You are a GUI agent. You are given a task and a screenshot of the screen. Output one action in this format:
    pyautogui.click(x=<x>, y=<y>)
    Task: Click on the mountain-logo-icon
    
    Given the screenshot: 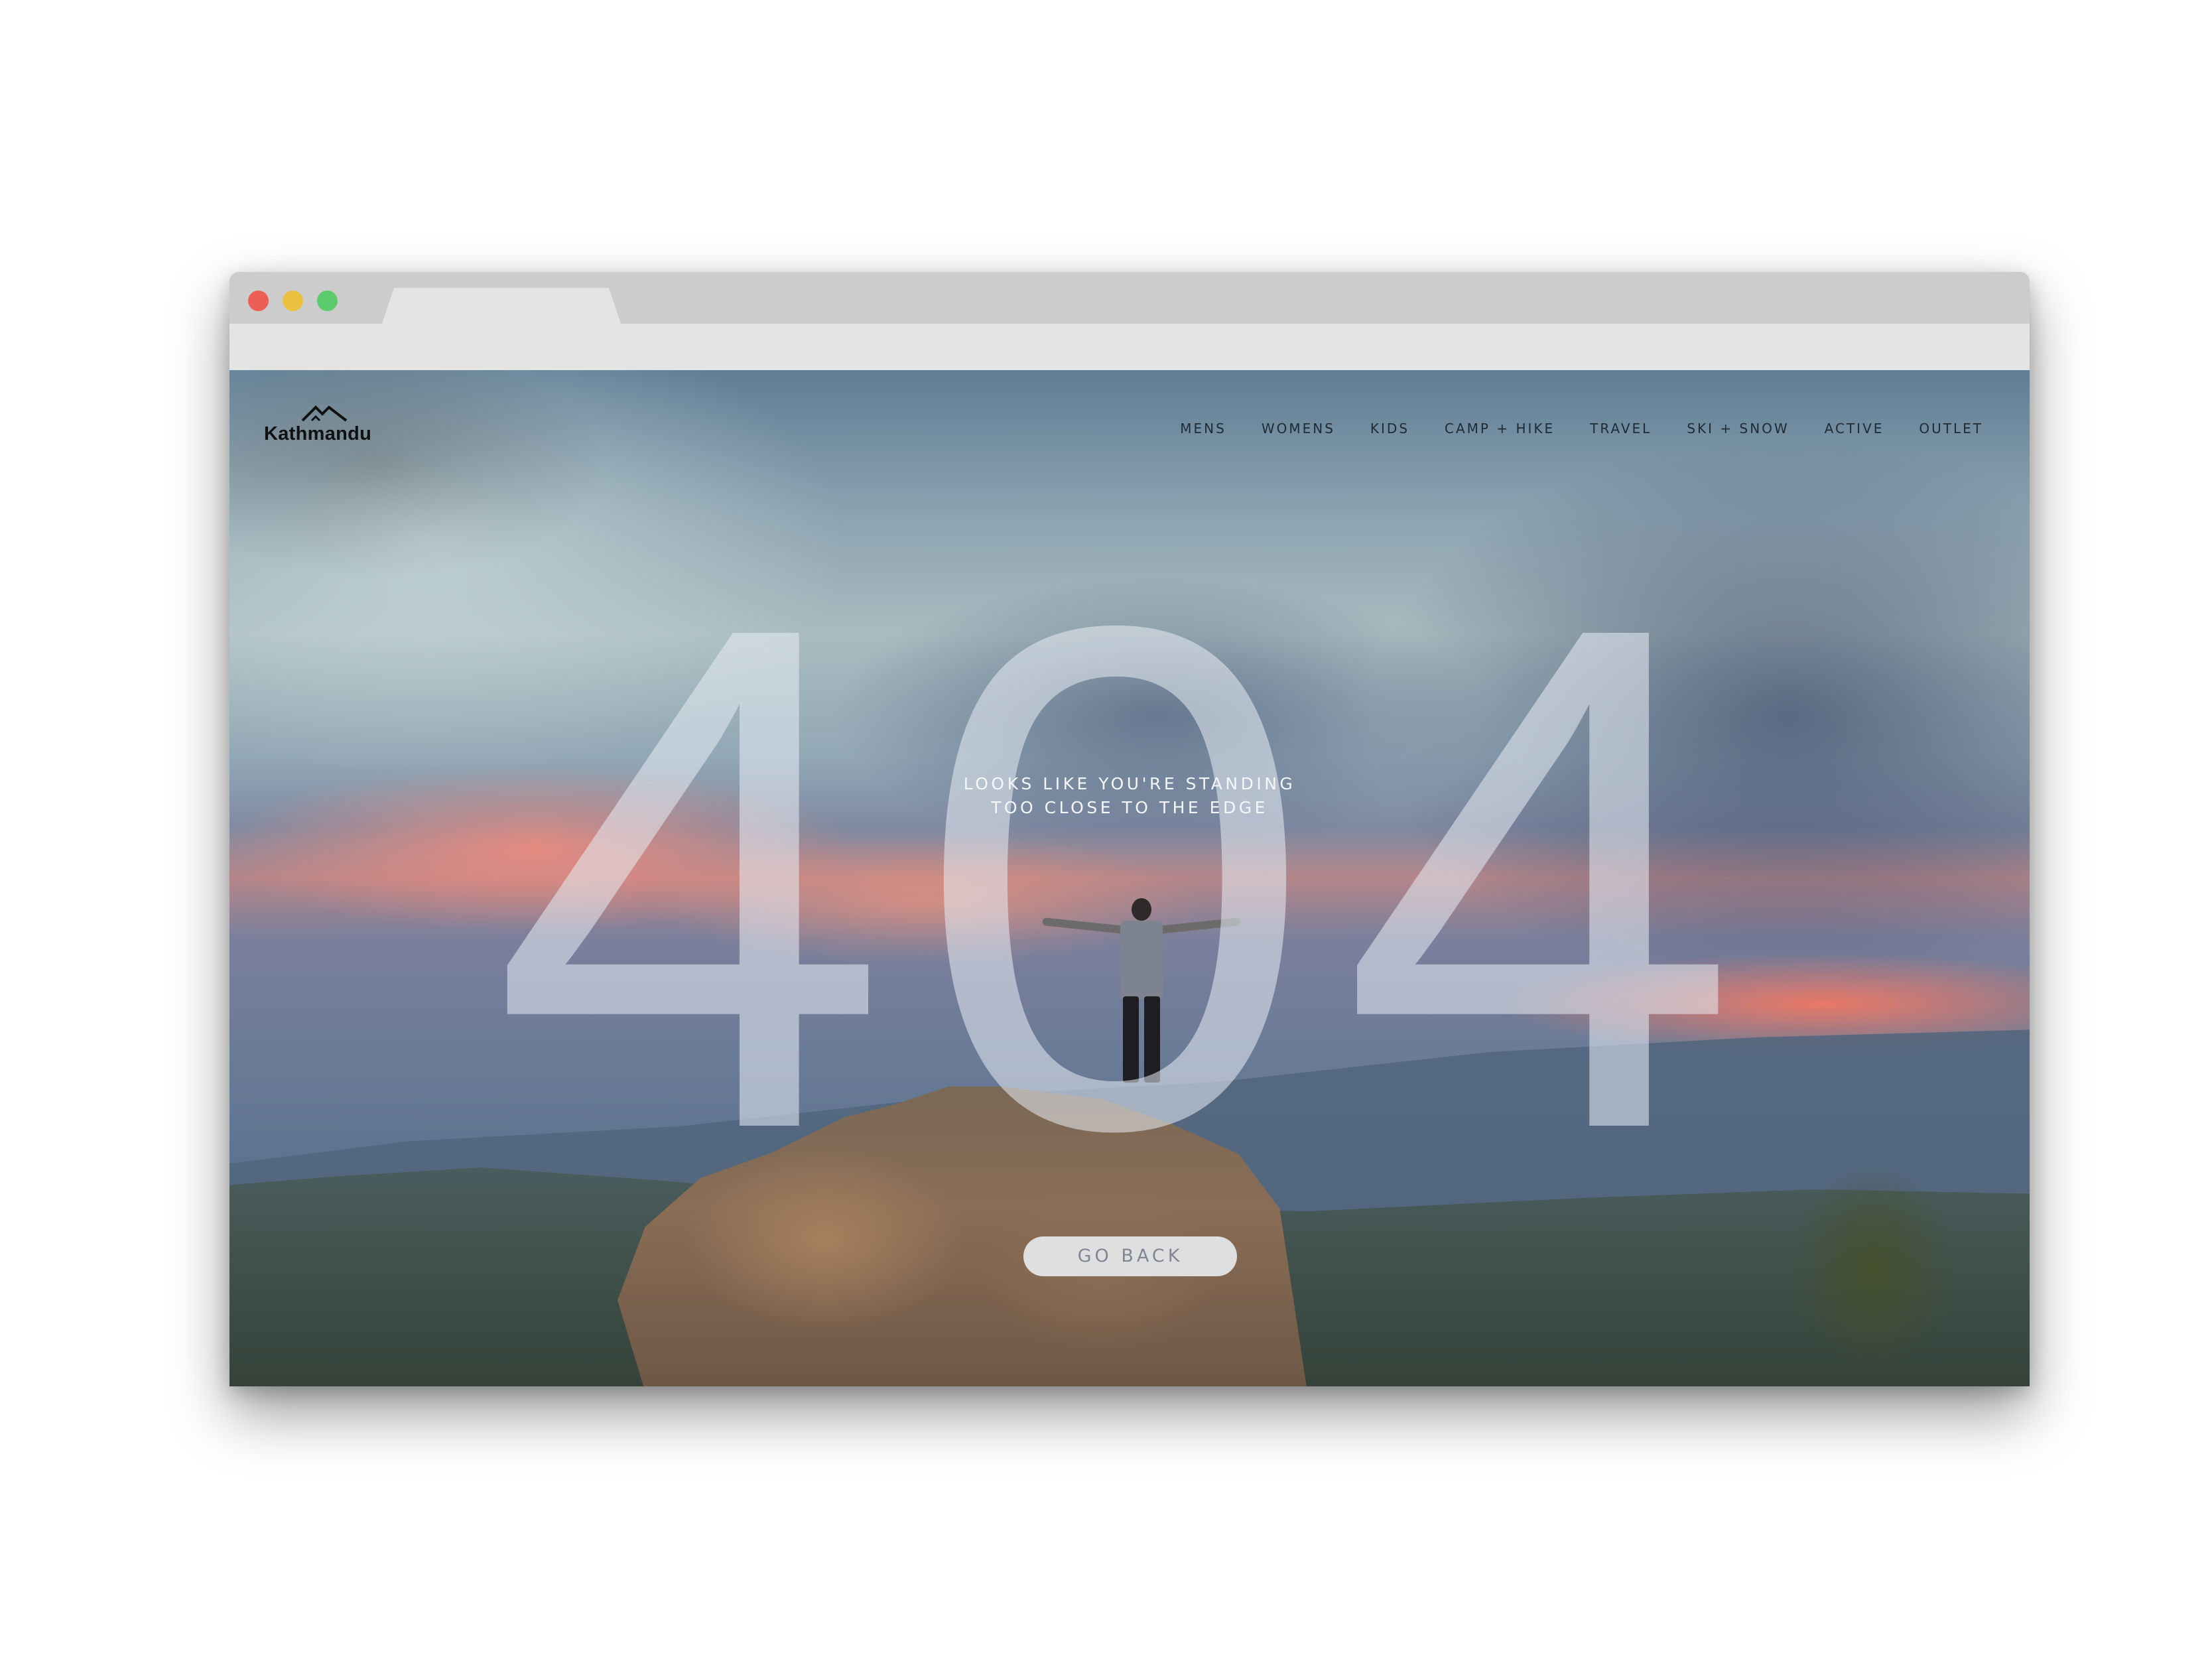 What is the action you would take?
    pyautogui.click(x=324, y=413)
    